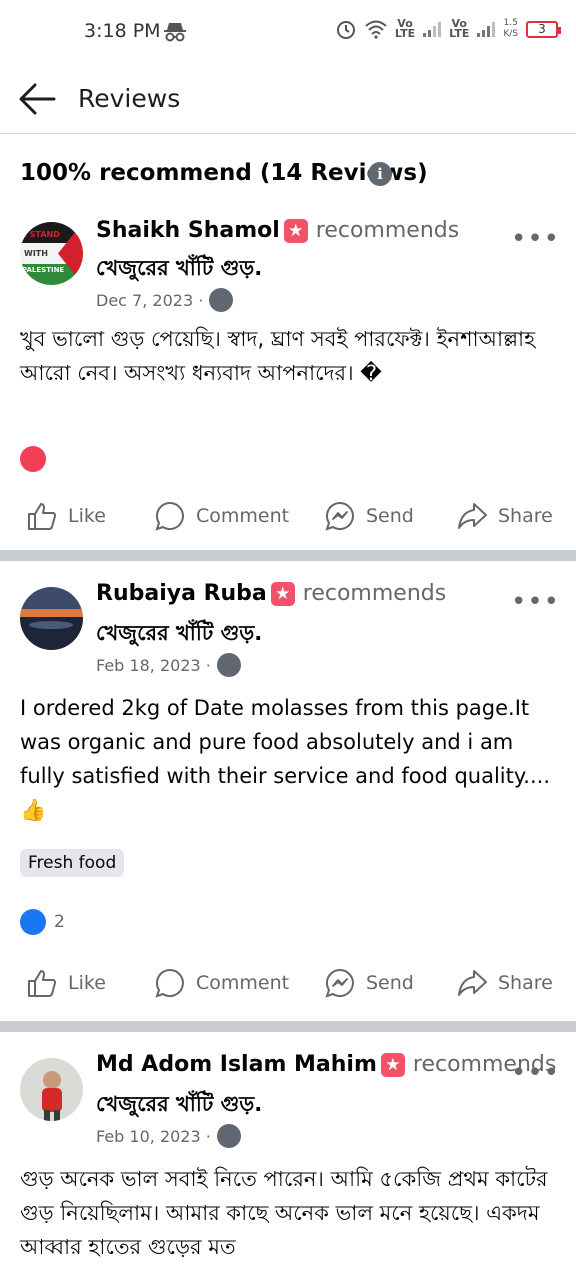 Image resolution: width=576 pixels, height=1280 pixels. Describe the element at coordinates (175, 32) in the screenshot. I see `incognito-icon` at that location.